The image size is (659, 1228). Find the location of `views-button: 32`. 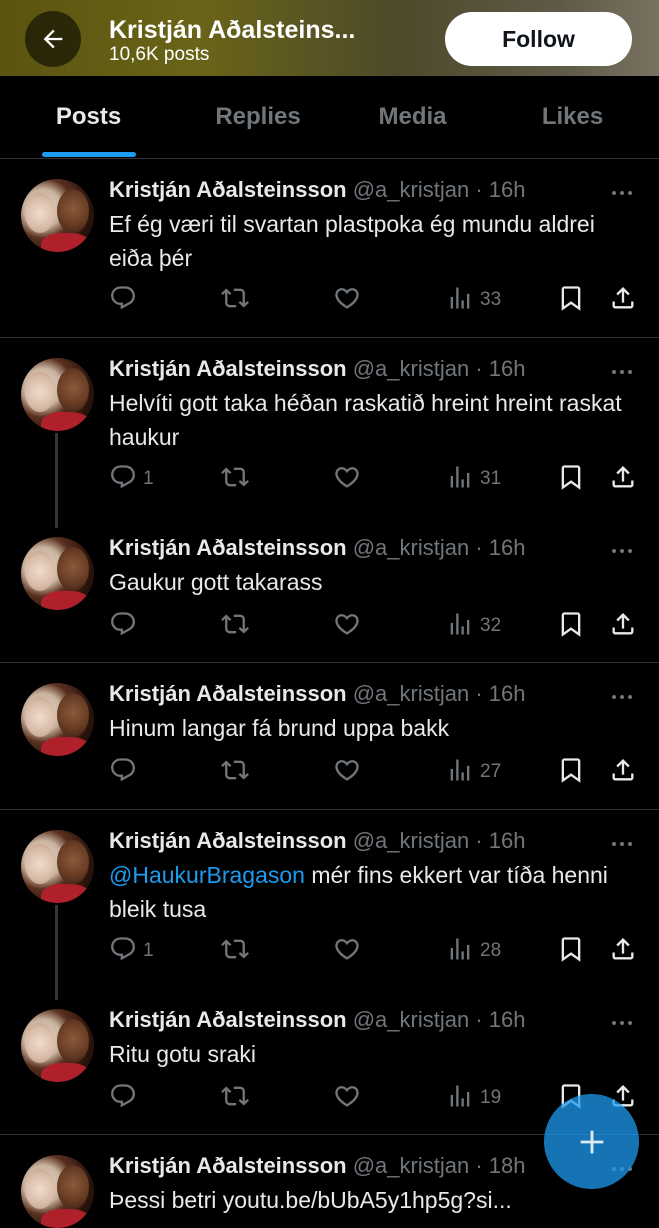

views-button: 32 is located at coordinates (473, 626).